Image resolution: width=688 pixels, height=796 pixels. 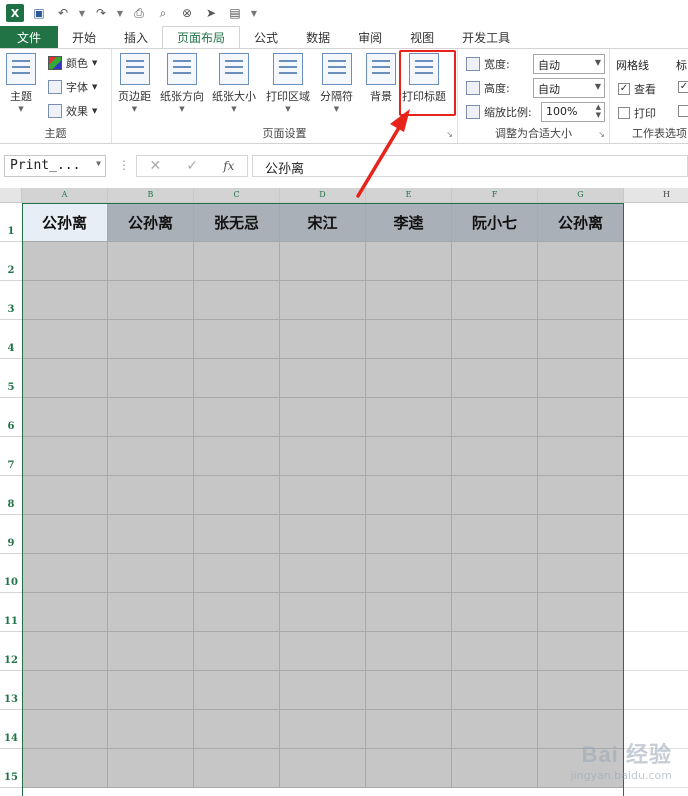 What do you see at coordinates (581, 651) in the screenshot?
I see `cell-g12` at bounding box center [581, 651].